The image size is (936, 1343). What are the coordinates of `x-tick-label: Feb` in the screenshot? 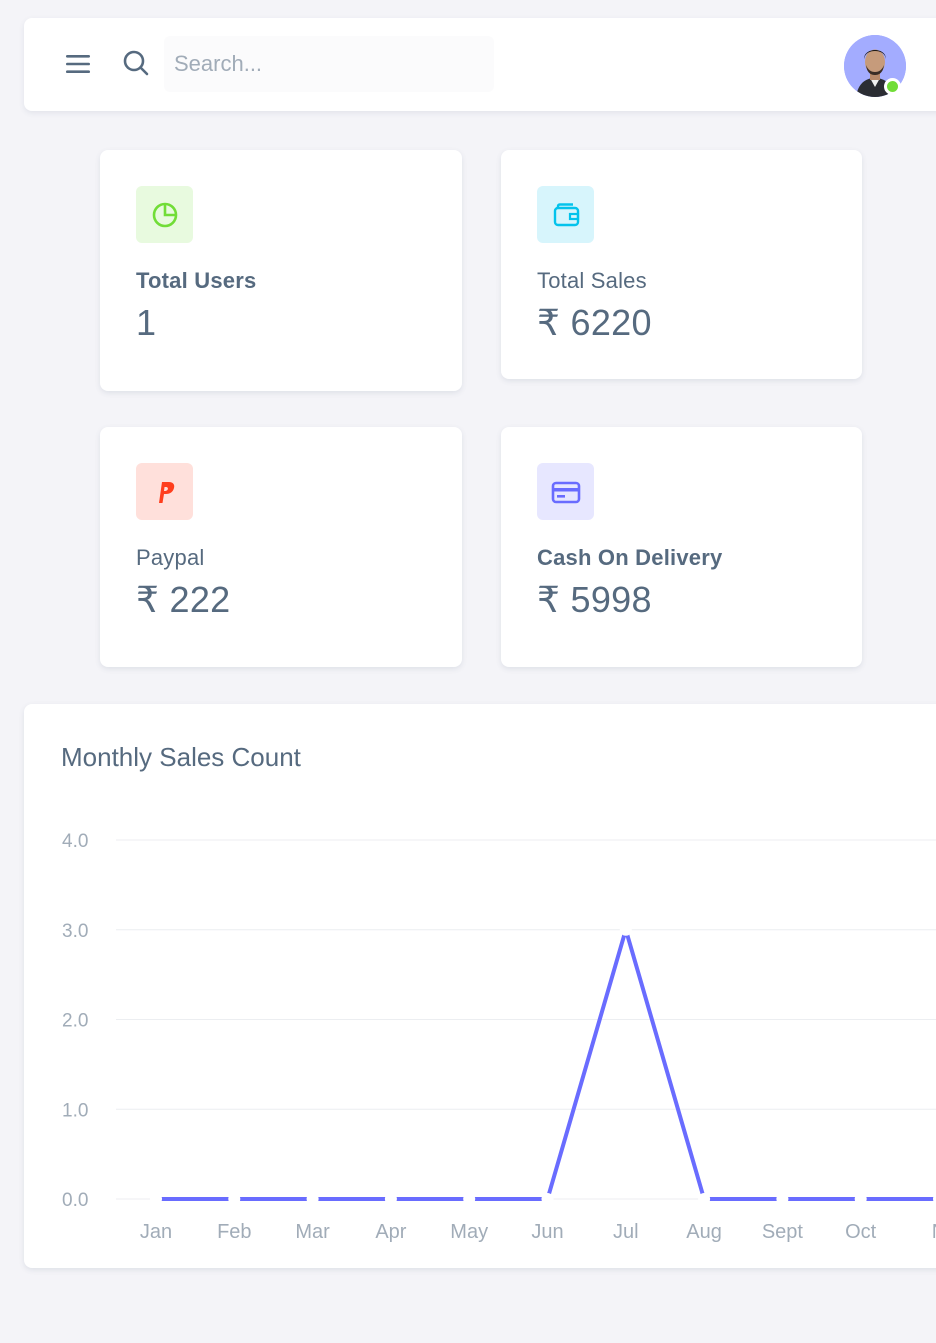 It's located at (234, 1232).